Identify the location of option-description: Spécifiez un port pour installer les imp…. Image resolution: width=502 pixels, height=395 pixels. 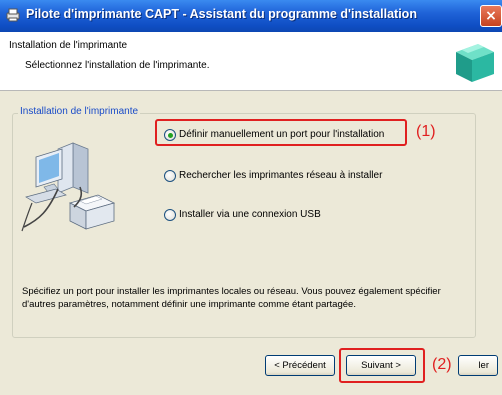
(231, 298).